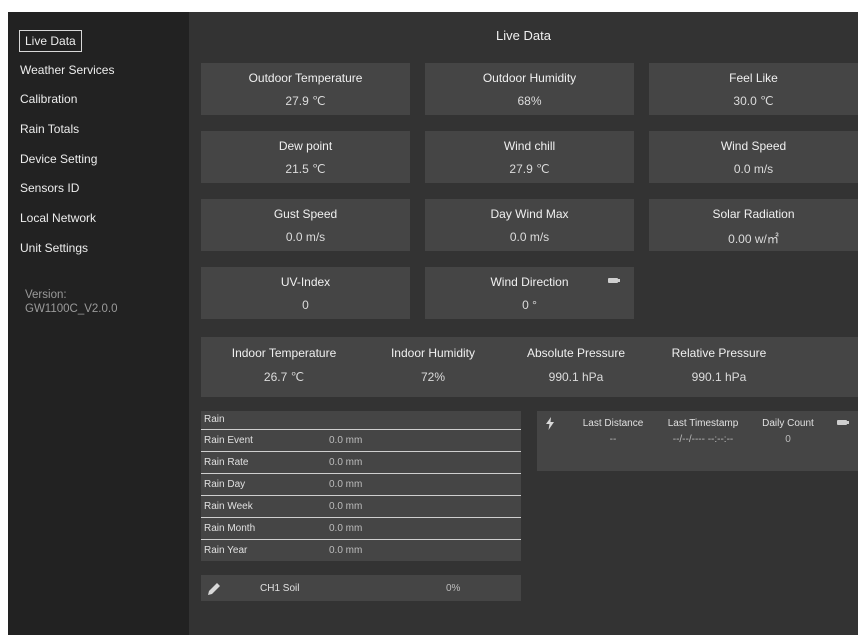 This screenshot has width=858, height=635. I want to click on absolute-pressure-value: 990.1 hPa, so click(576, 377).